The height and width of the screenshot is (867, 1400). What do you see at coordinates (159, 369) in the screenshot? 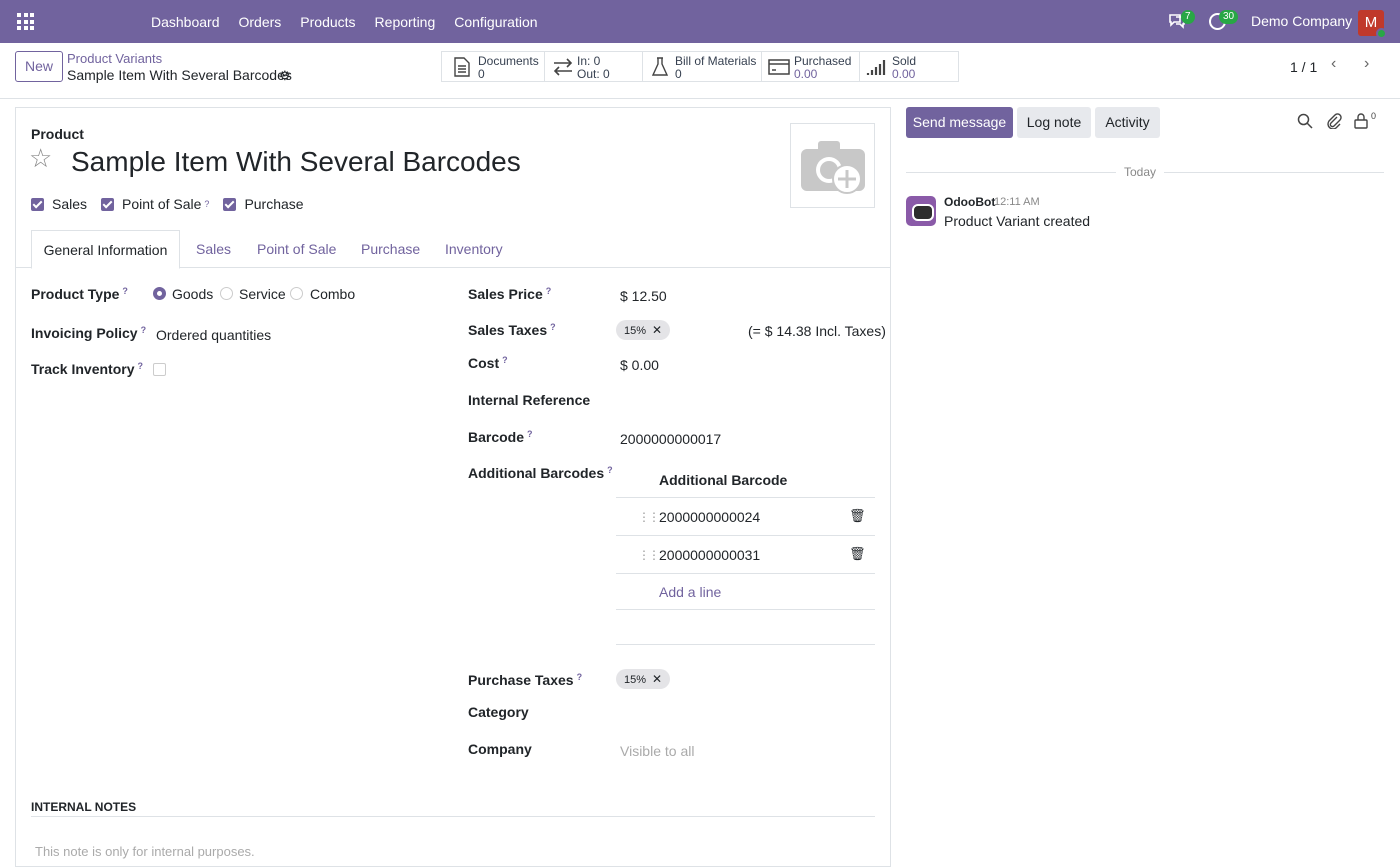
I see `track-inventory-checkbox` at bounding box center [159, 369].